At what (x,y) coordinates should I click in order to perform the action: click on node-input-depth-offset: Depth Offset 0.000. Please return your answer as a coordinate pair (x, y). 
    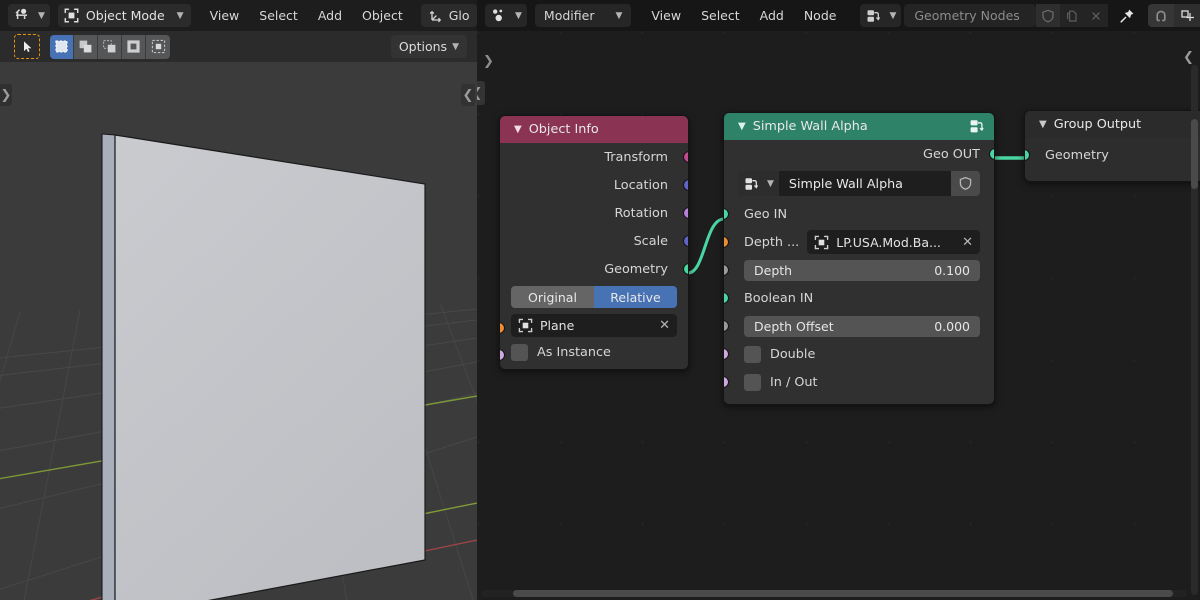
    Looking at the image, I should click on (859, 326).